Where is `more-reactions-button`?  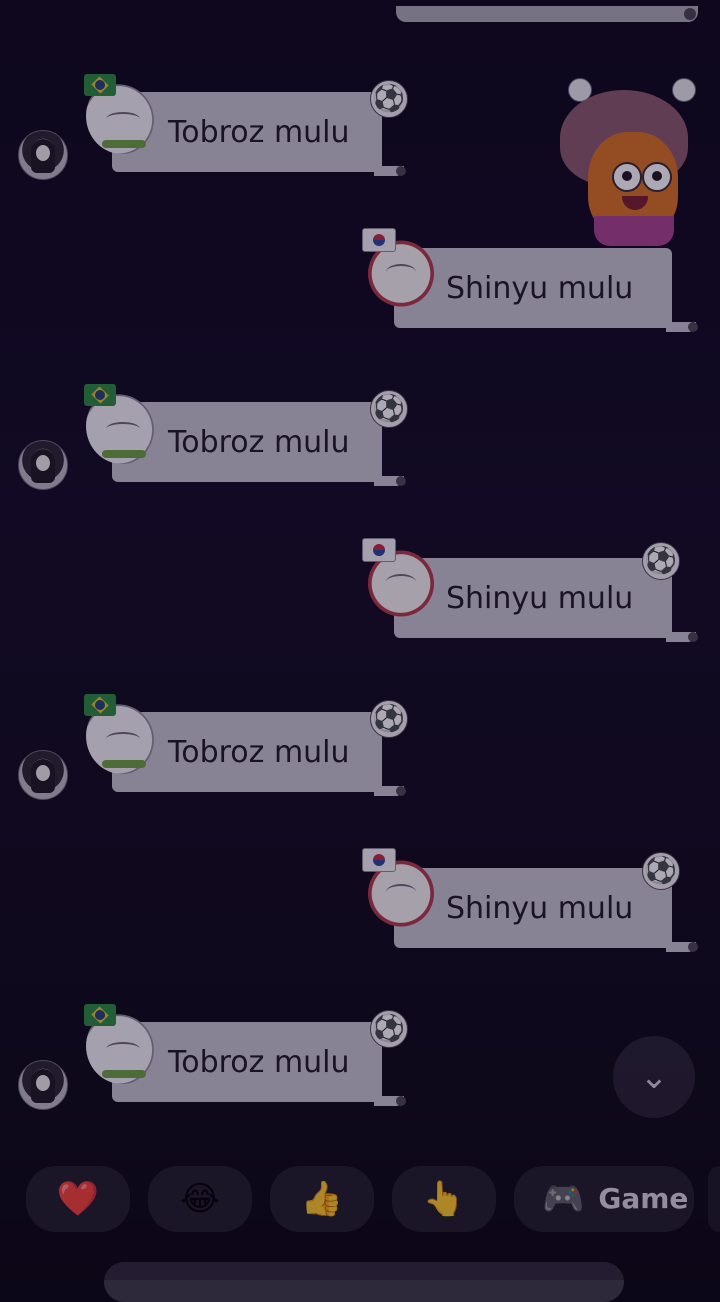 more-reactions-button is located at coordinates (714, 1199).